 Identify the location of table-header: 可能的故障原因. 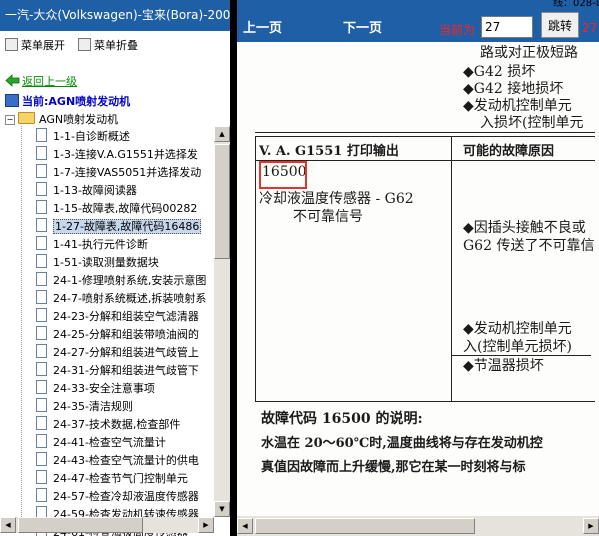
(509, 151).